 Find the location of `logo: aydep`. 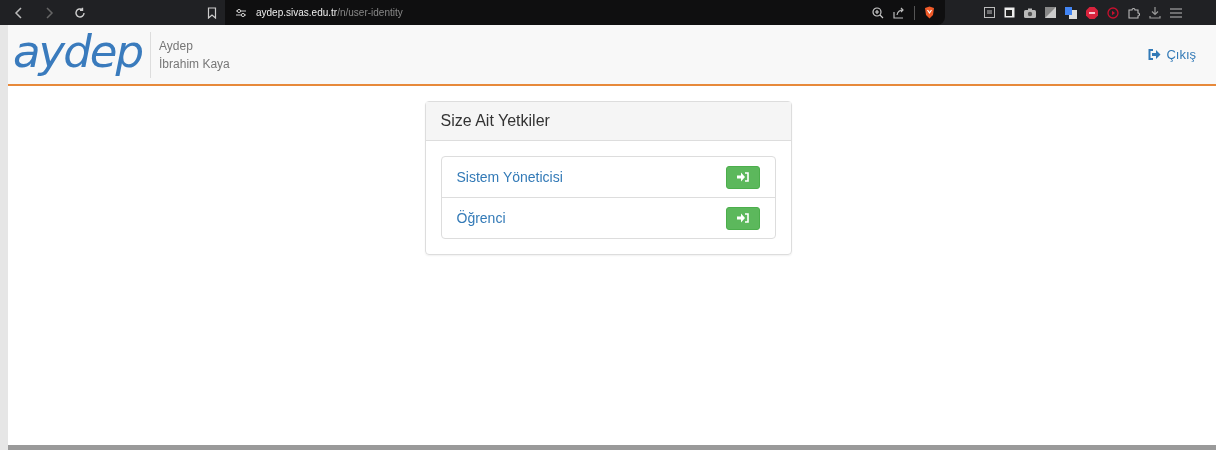

logo: aydep is located at coordinates (78, 54).